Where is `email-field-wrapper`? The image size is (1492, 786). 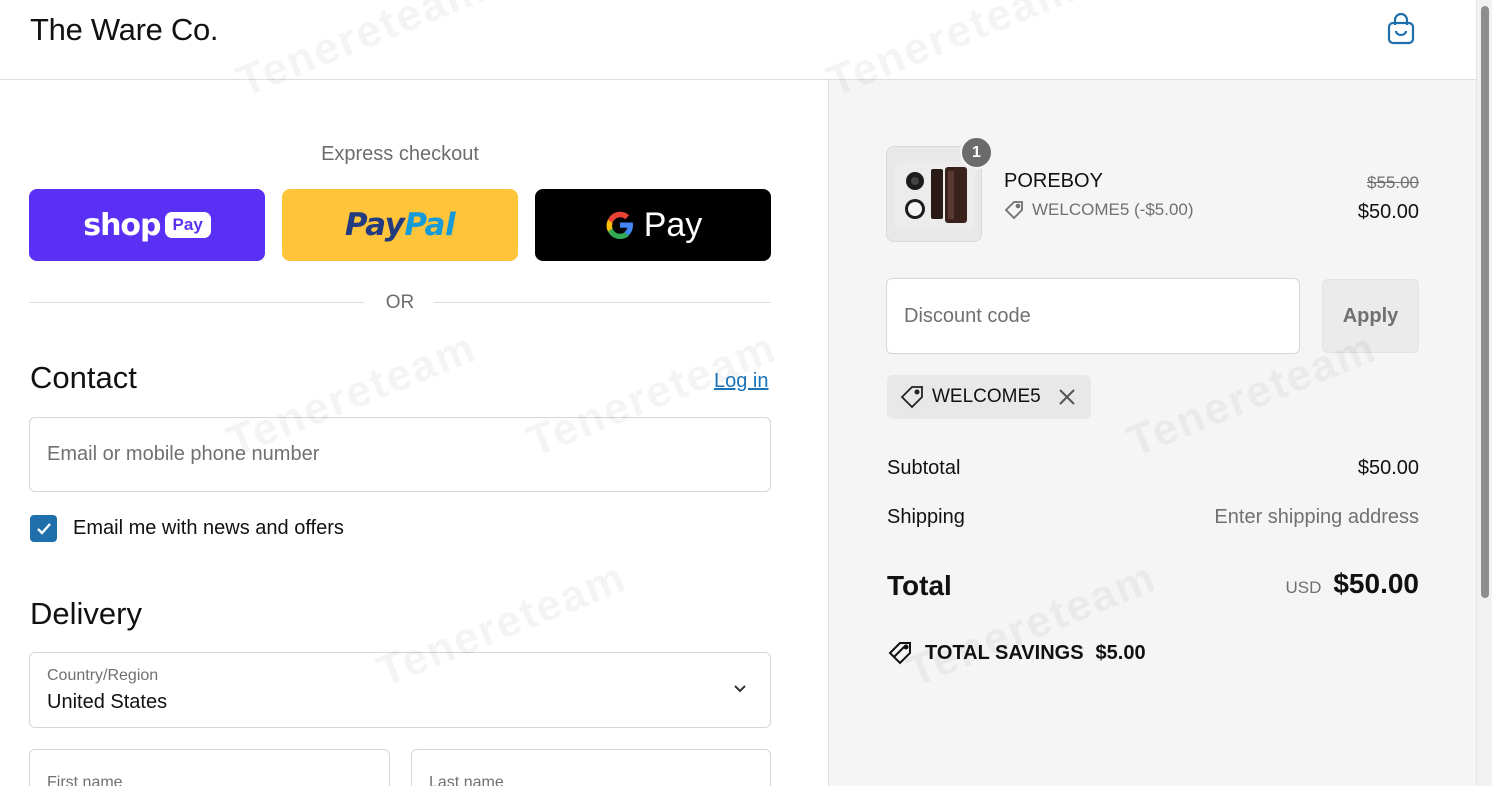 email-field-wrapper is located at coordinates (400, 454).